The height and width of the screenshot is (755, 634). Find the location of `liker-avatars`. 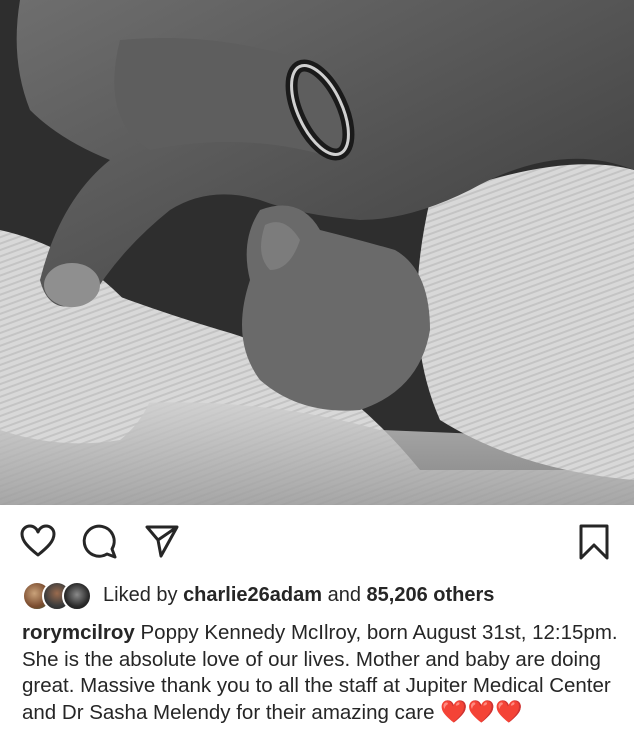

liker-avatars is located at coordinates (58, 596).